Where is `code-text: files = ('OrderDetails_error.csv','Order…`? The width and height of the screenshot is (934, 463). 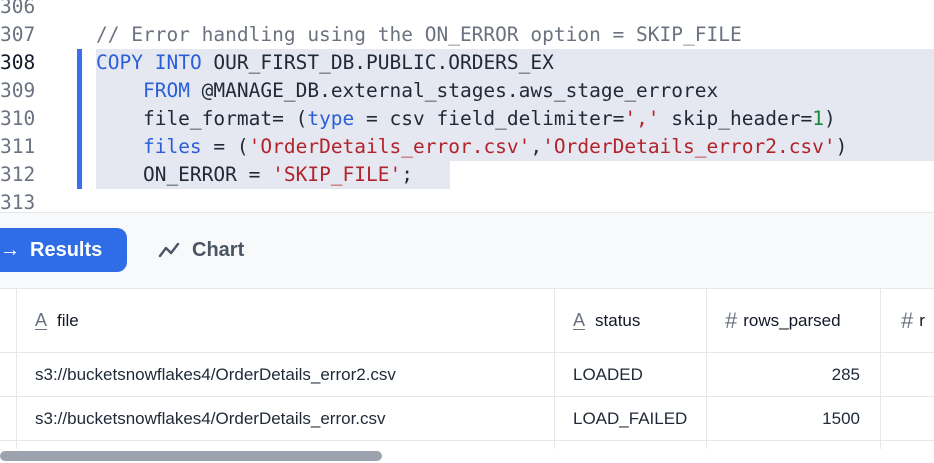 code-text: files = ('OrderDetails_error.csv','Order… is located at coordinates (495, 146).